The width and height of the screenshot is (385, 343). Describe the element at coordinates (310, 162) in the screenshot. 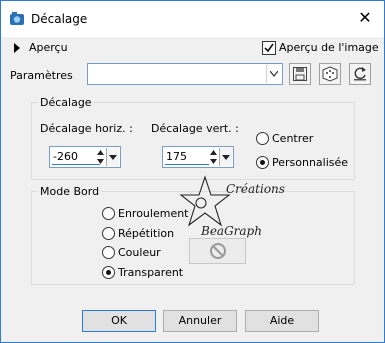

I see `custom-radio-label: Personnalisée` at that location.